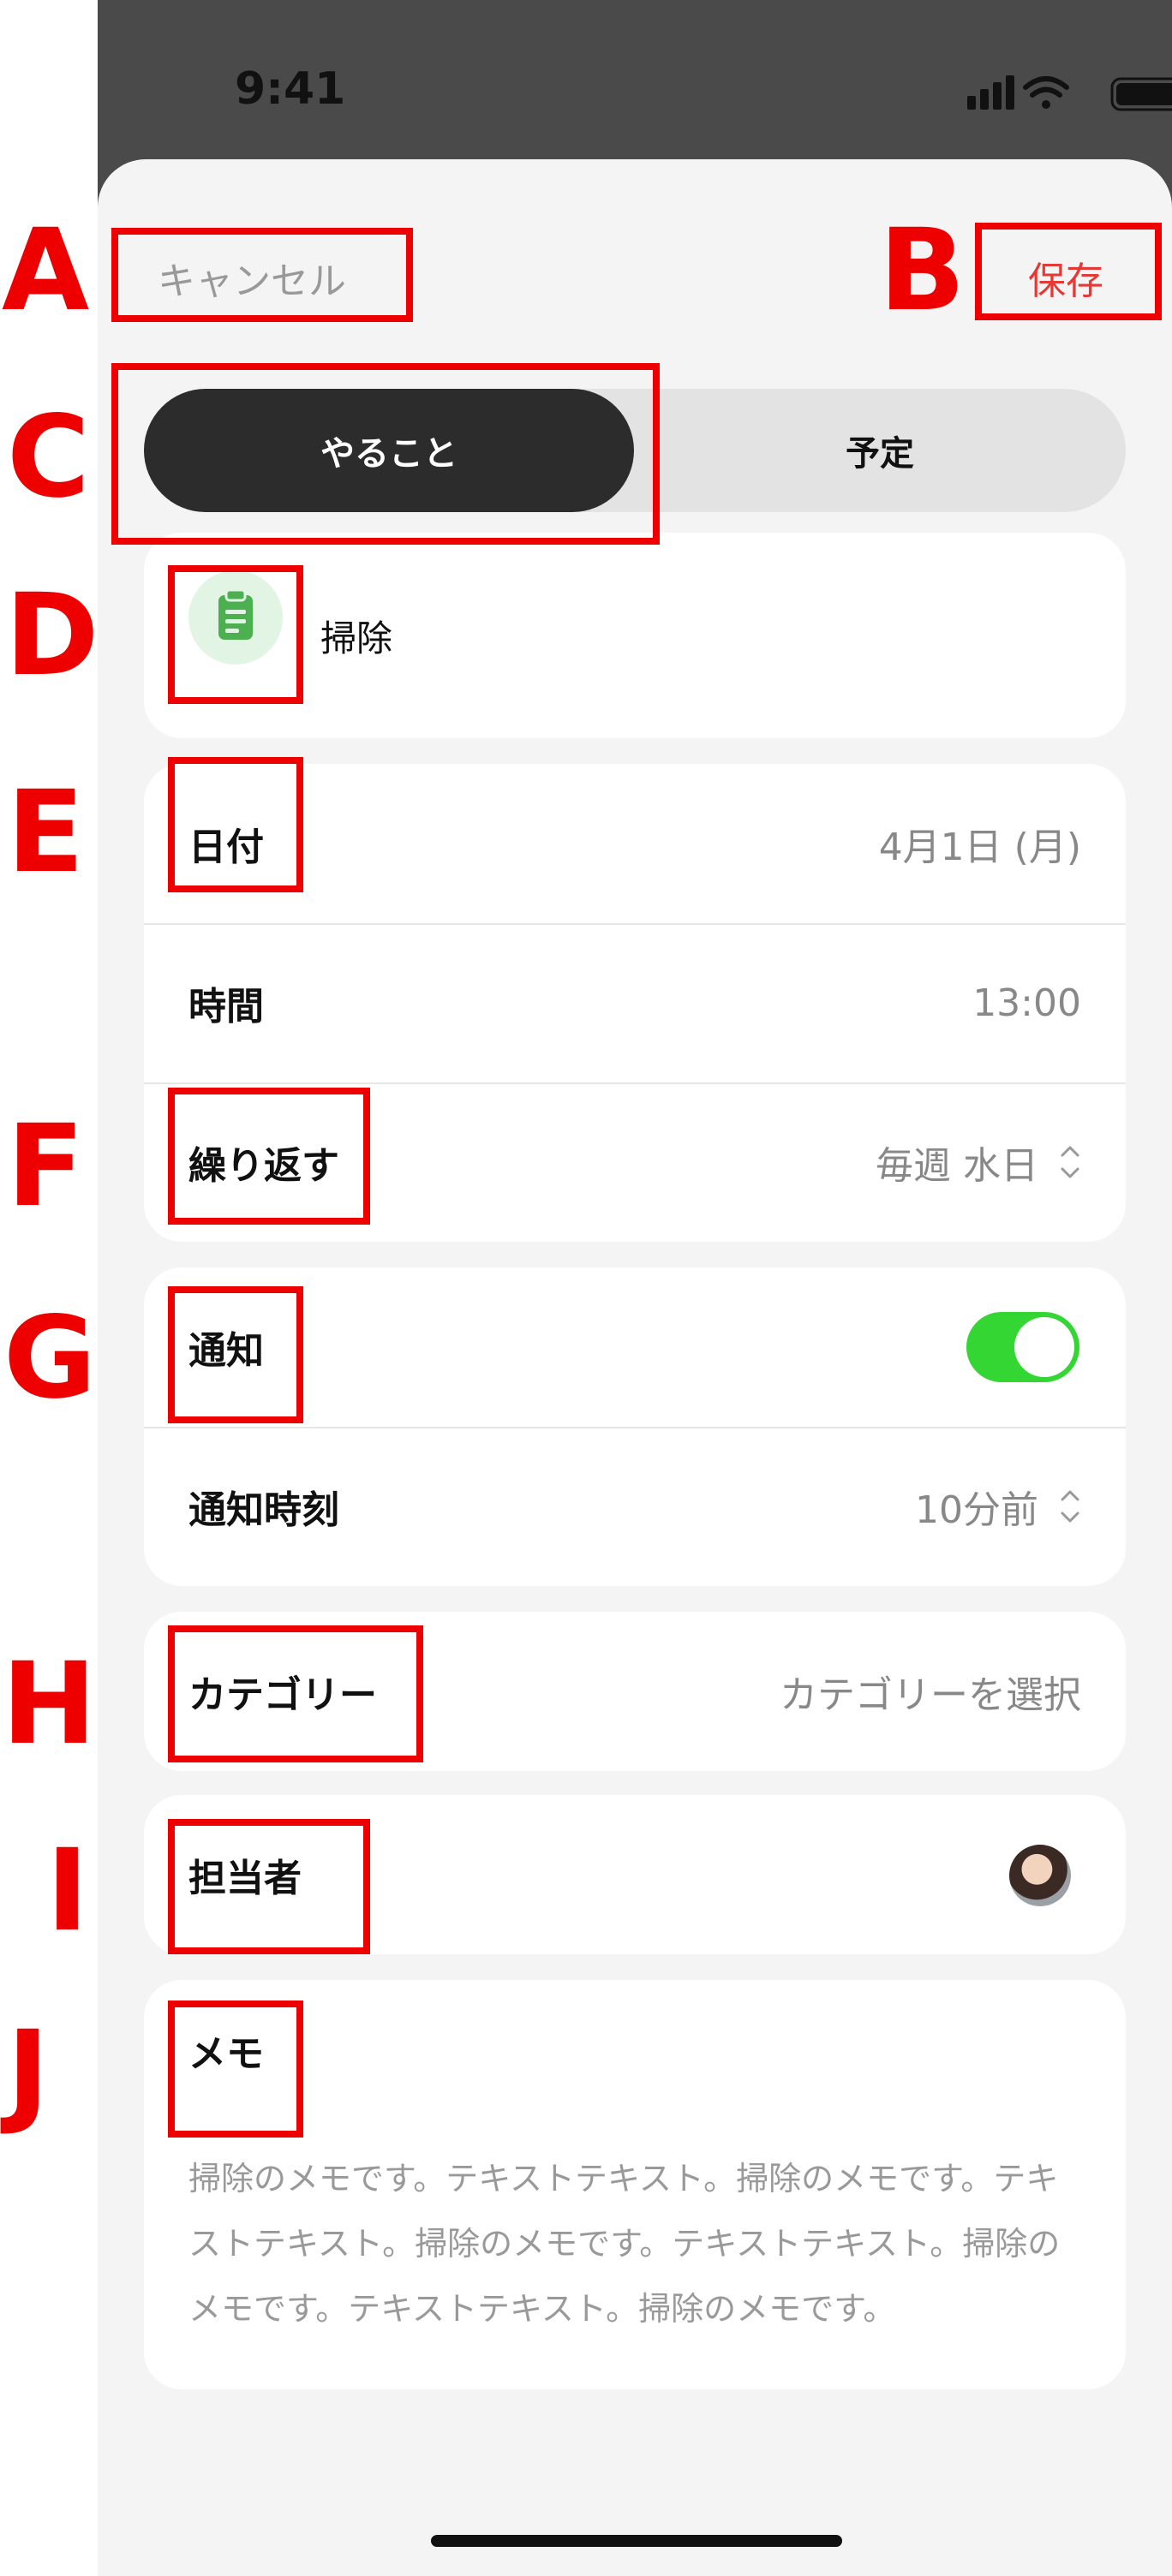 Image resolution: width=1172 pixels, height=2576 pixels. What do you see at coordinates (236, 1354) in the screenshot?
I see `annotation-box-g` at bounding box center [236, 1354].